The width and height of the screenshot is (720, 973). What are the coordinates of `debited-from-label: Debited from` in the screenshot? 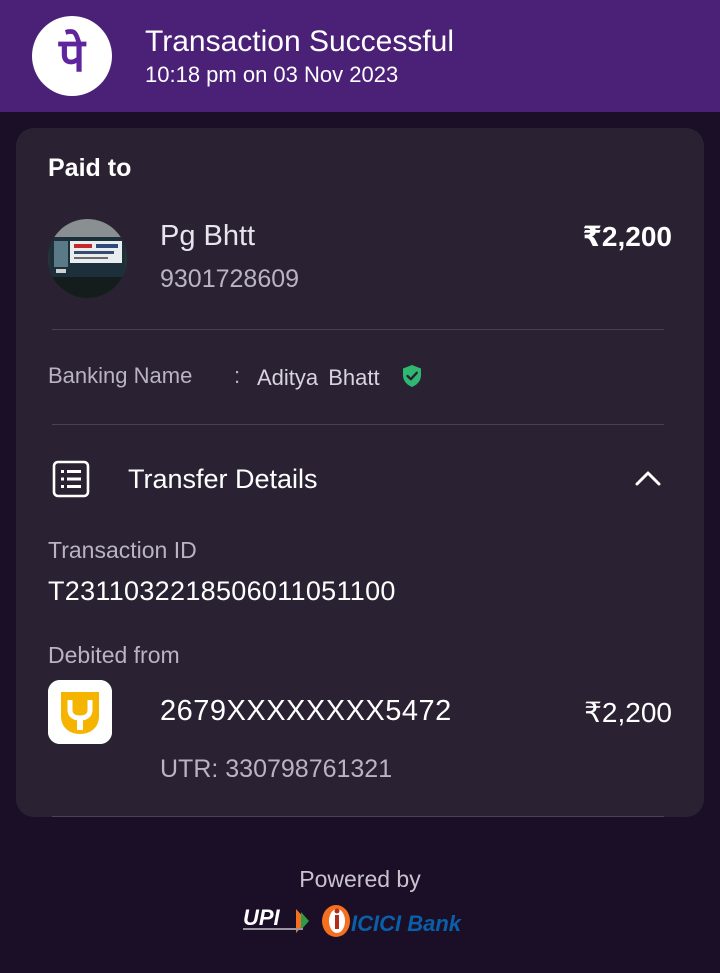 It's located at (114, 655).